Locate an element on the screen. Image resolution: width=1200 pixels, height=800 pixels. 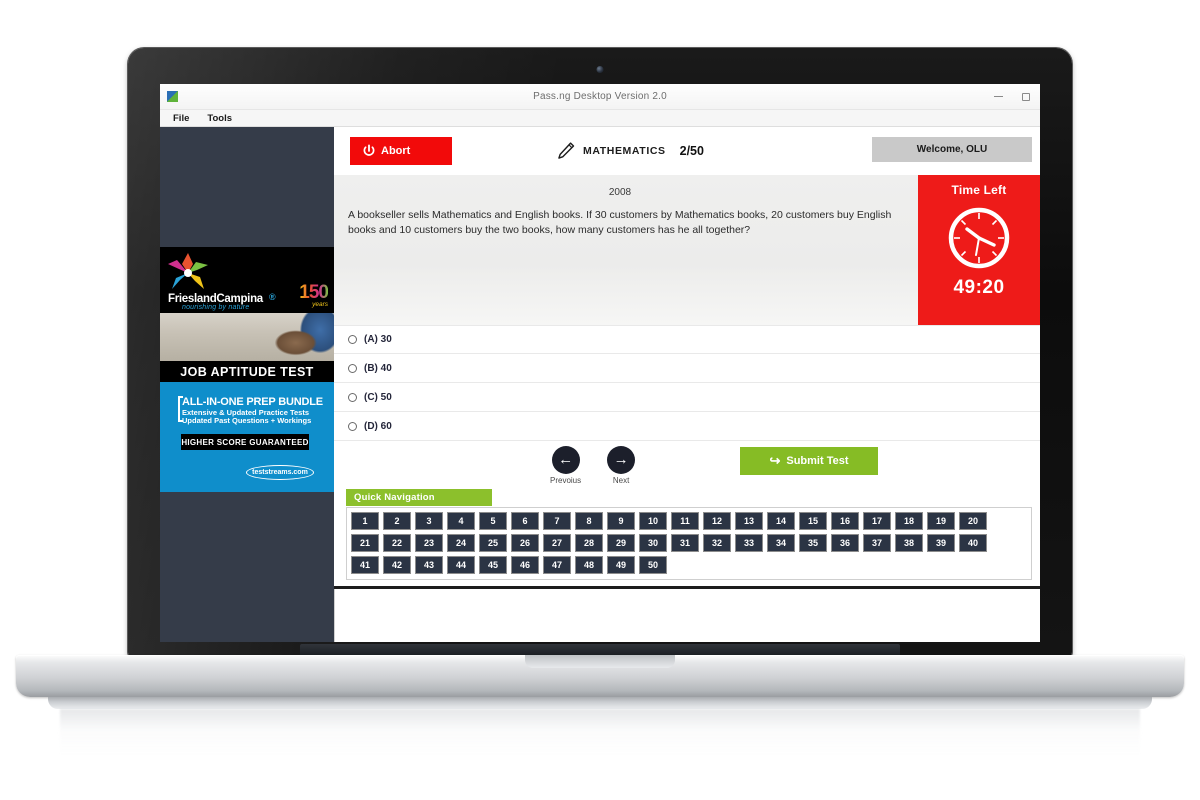
sidebar-filler is located at coordinates (247, 567).